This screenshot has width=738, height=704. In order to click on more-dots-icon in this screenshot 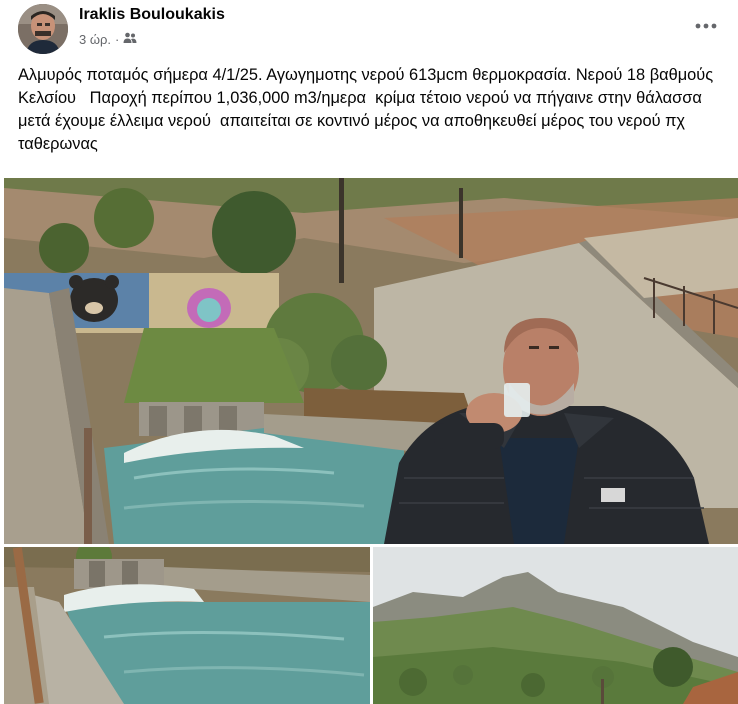, I will do `click(706, 26)`.